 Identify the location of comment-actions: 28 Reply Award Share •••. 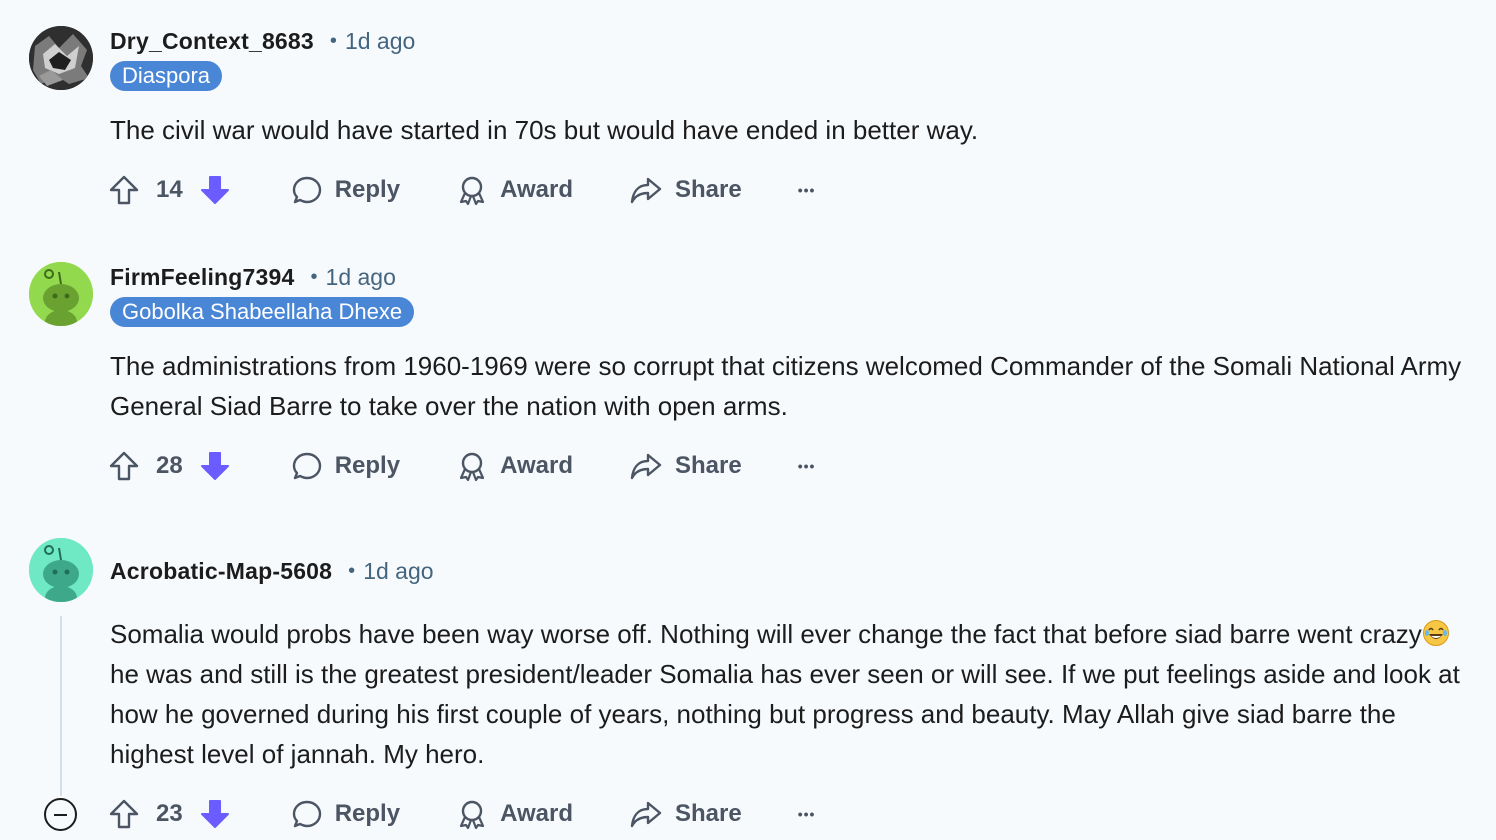
(461, 466).